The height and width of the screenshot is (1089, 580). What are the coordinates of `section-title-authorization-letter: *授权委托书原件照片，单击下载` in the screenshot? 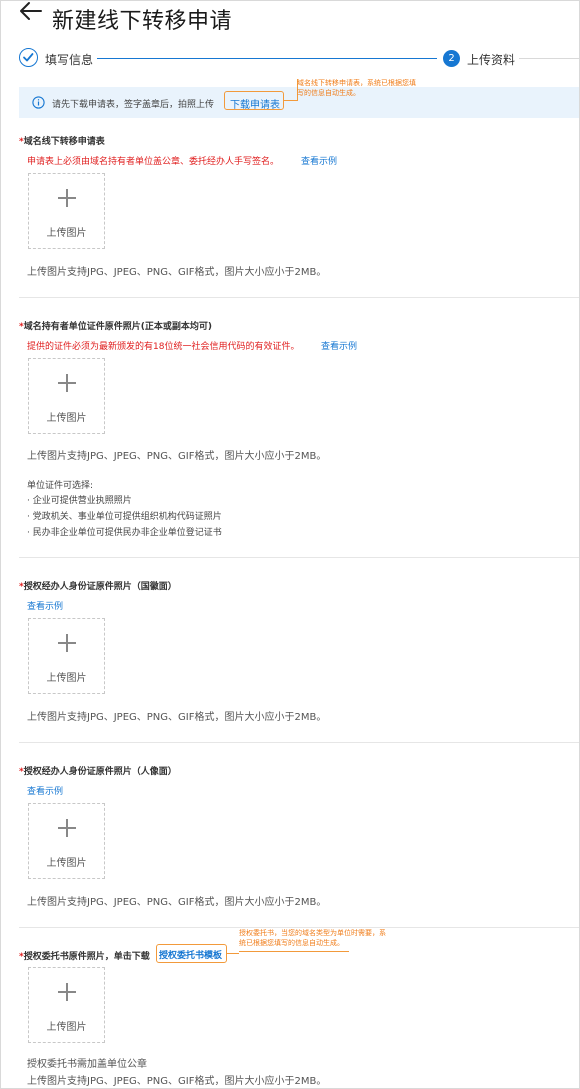 It's located at (84, 957).